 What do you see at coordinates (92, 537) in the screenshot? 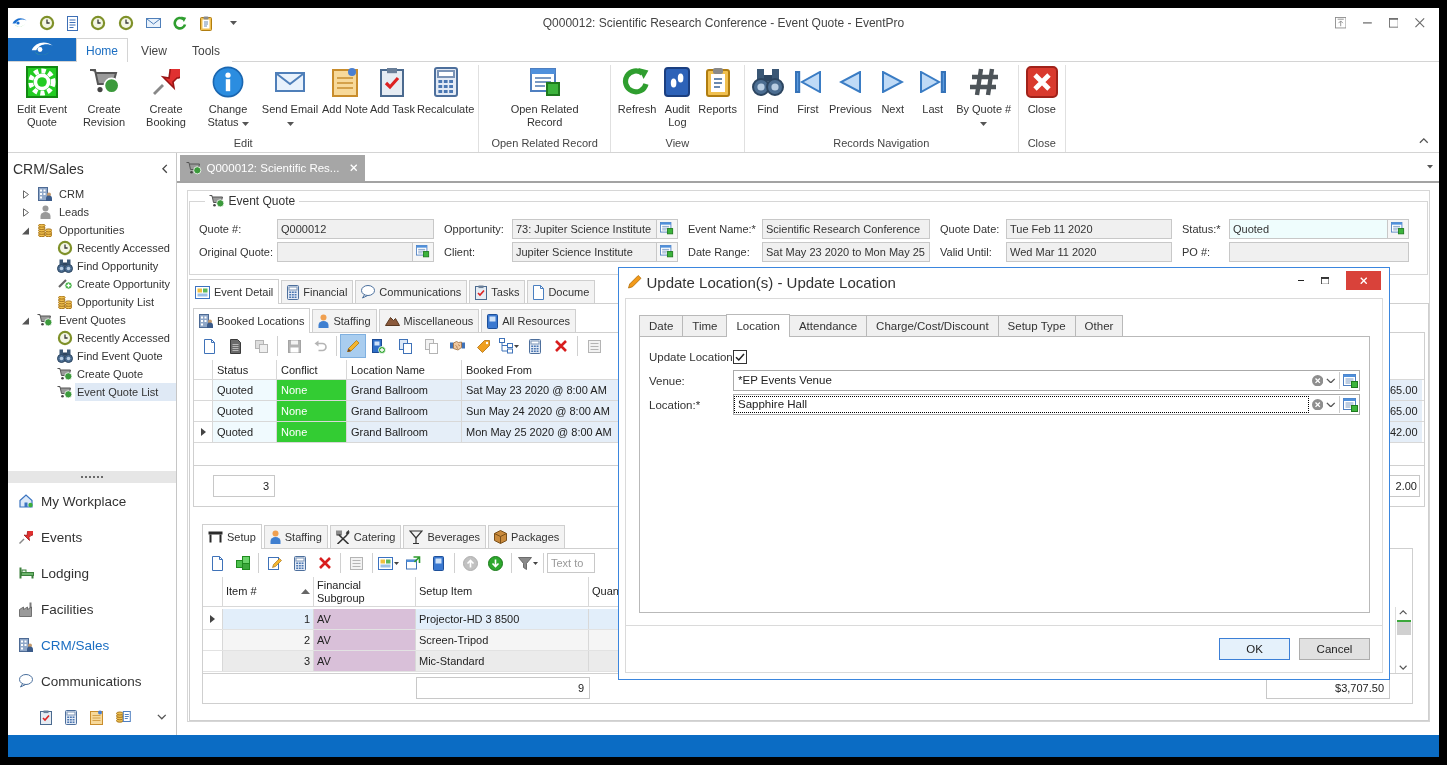
I see `nav-item: Events` at bounding box center [92, 537].